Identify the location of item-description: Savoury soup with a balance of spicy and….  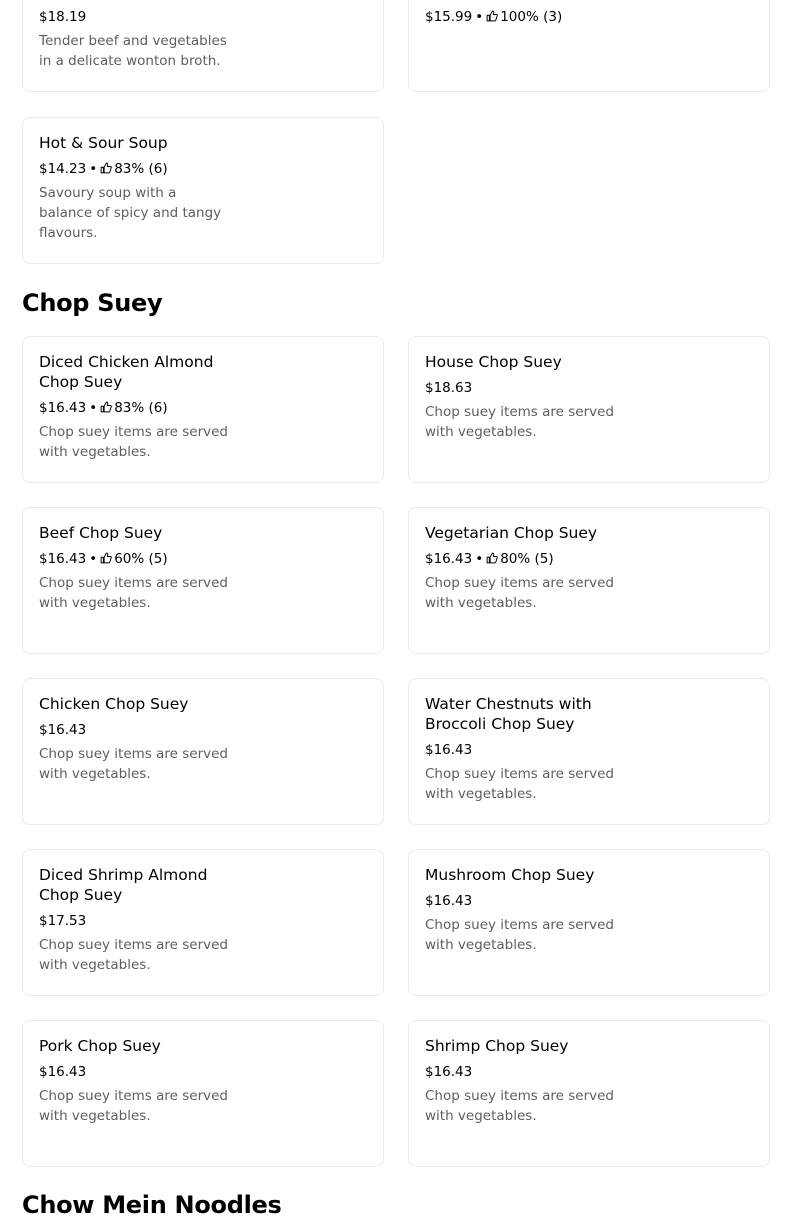
(130, 213).